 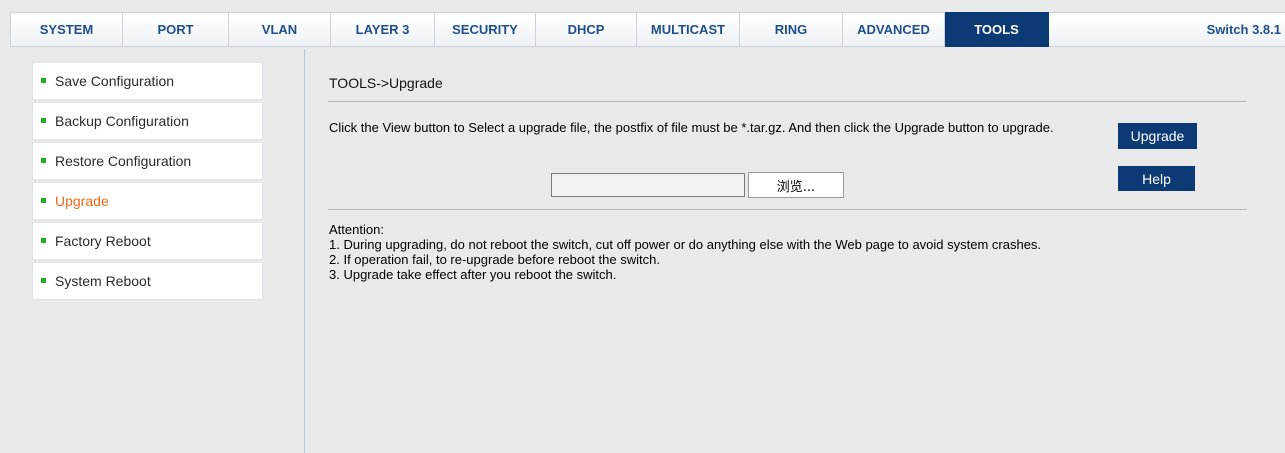 I want to click on sidebar-item-factory-reboot: Factory Reboot, so click(x=147, y=241).